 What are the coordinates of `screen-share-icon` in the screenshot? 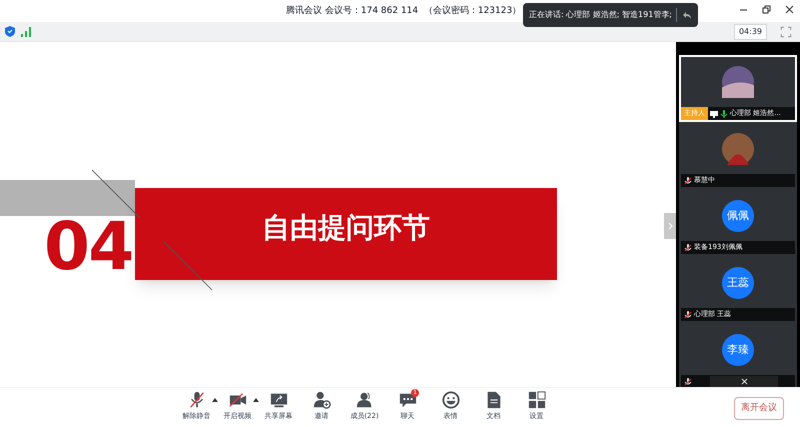 It's located at (279, 400).